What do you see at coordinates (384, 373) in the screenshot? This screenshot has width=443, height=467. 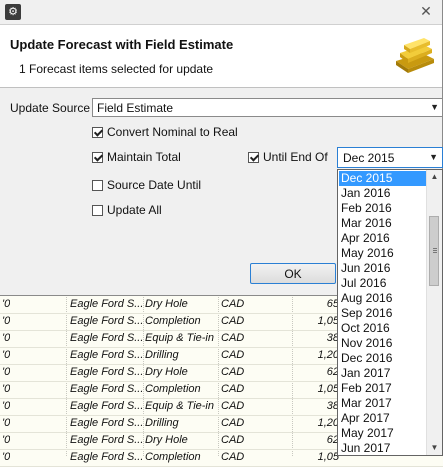 I see `dropdown-option: Jan 2017` at bounding box center [384, 373].